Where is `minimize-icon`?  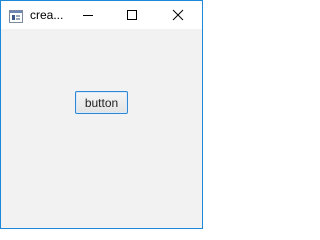 minimize-icon is located at coordinates (88, 15).